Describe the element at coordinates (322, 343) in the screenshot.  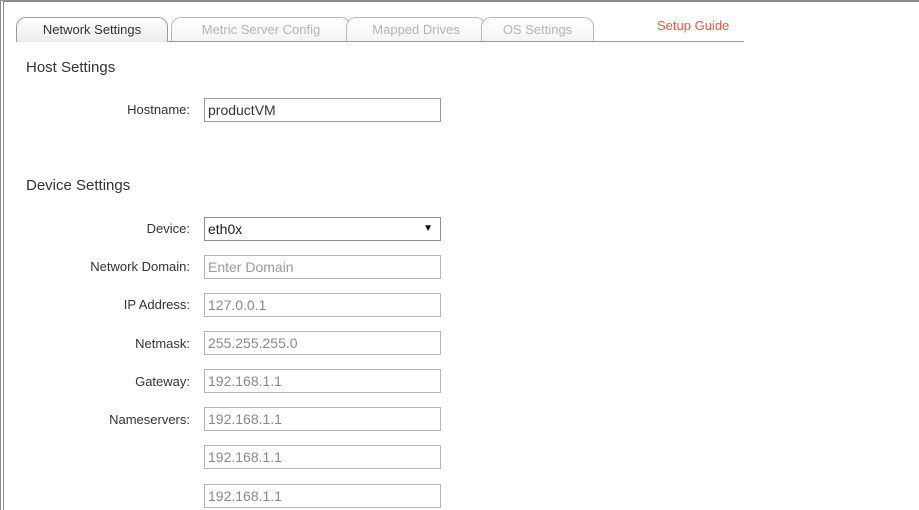
I see `netmask-input` at that location.